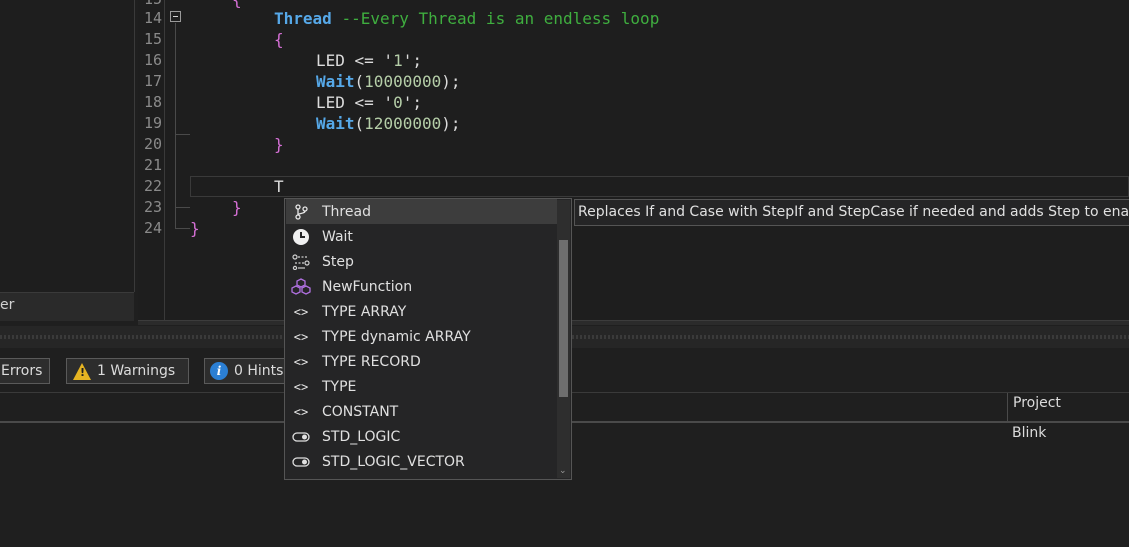 This screenshot has width=1129, height=547. Describe the element at coordinates (403, 123) in the screenshot. I see `number-literal: 12000000` at that location.